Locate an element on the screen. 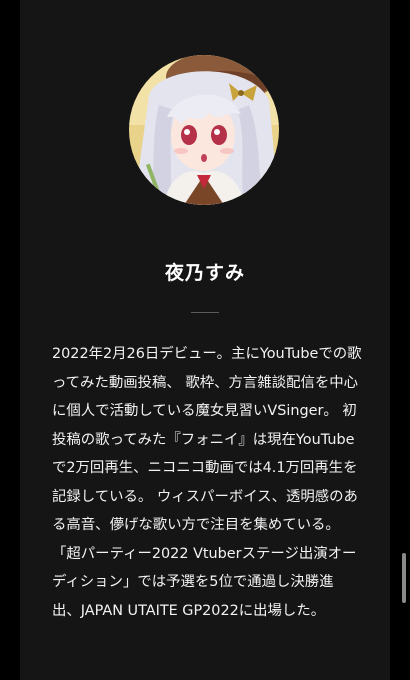 This screenshot has width=410, height=680. avatar is located at coordinates (204, 130).